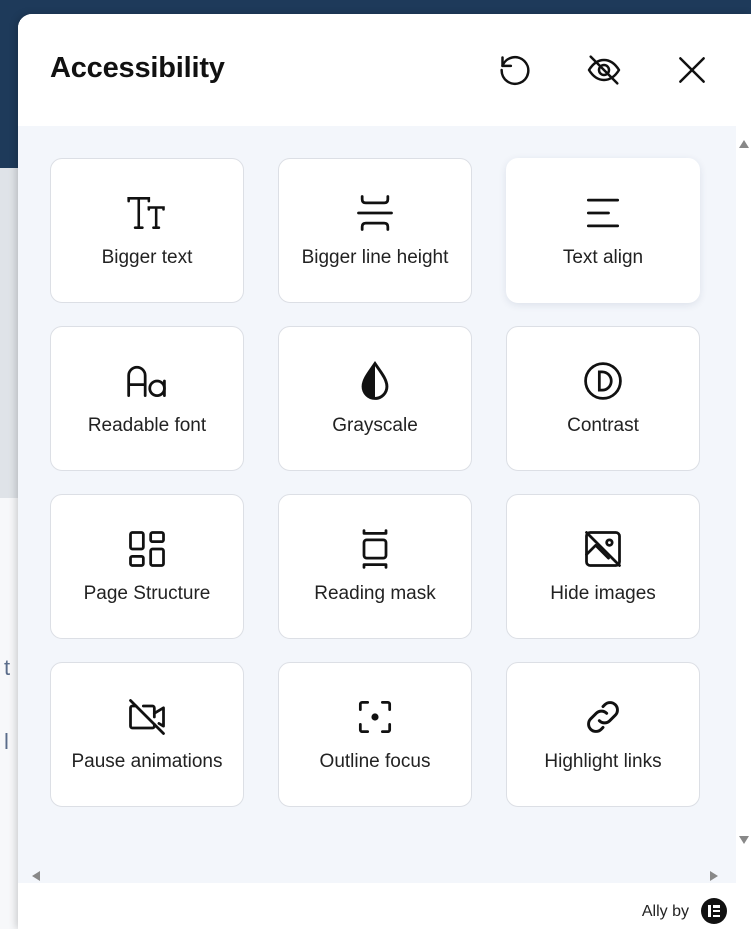 The width and height of the screenshot is (751, 929). Describe the element at coordinates (147, 257) in the screenshot. I see `tile-label: Bigger text` at that location.